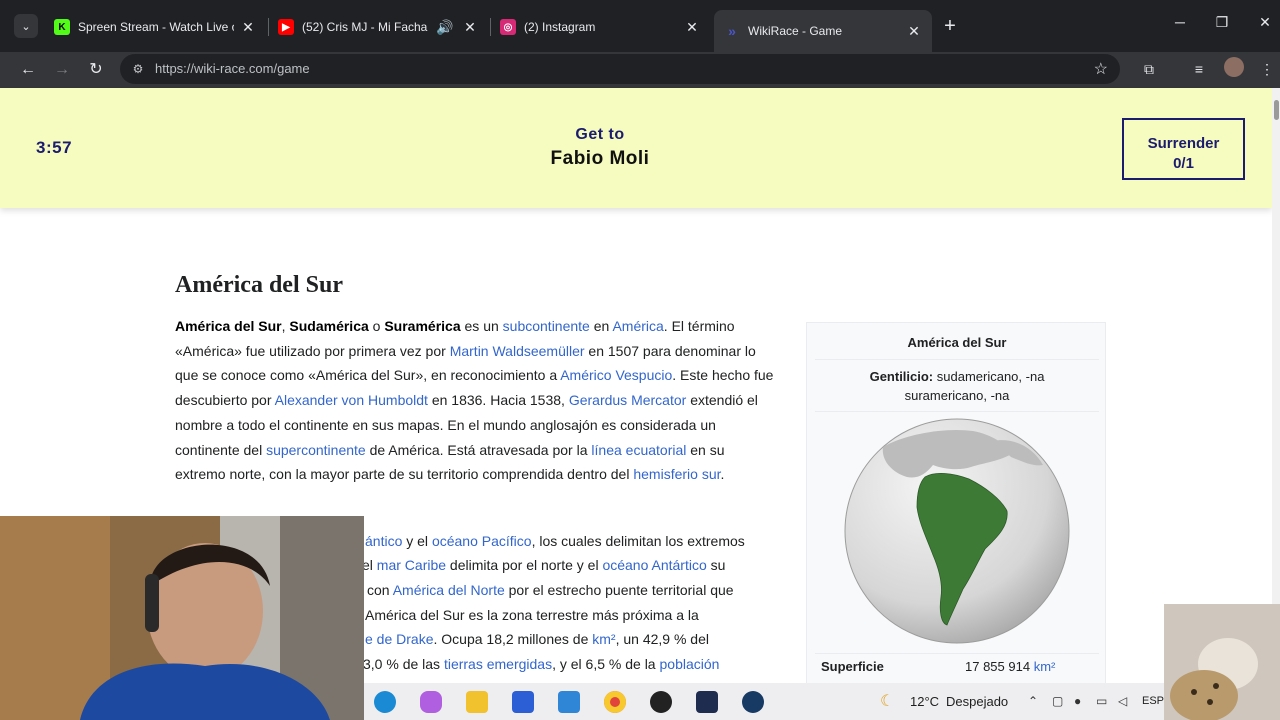  I want to click on chrome-icon, so click(615, 702).